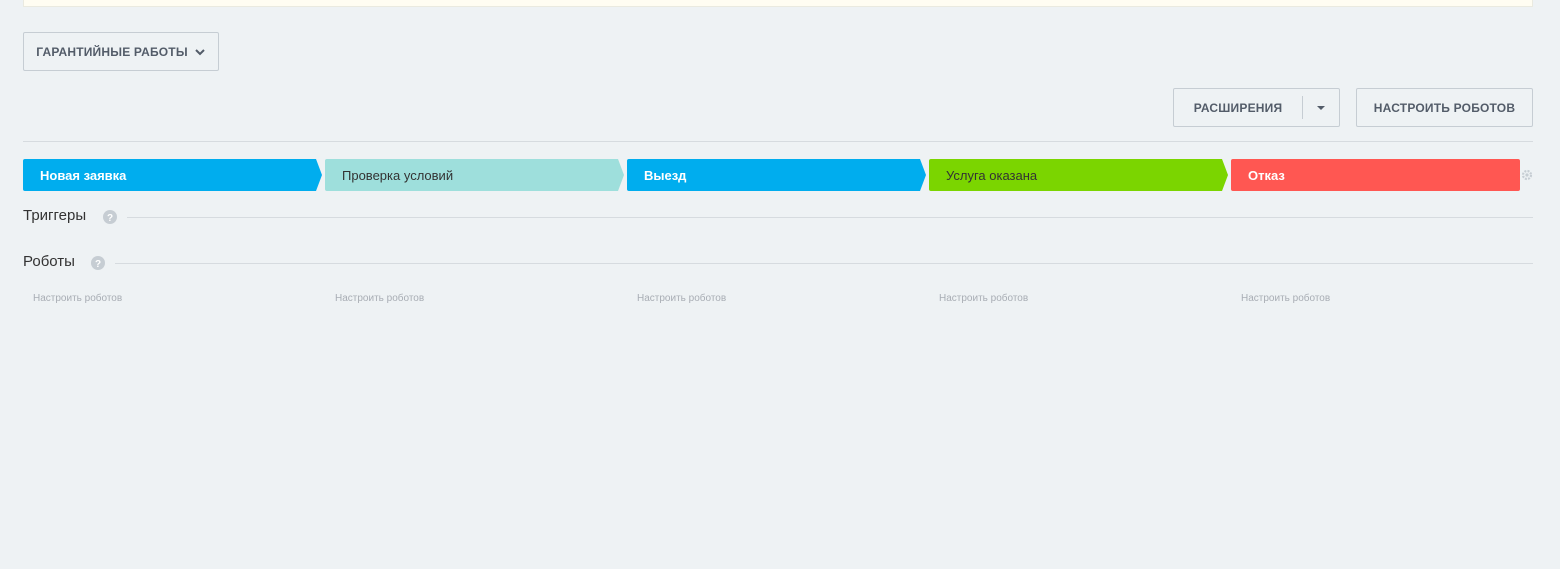 The image size is (1560, 569). What do you see at coordinates (200, 51) in the screenshot?
I see `chevron-down-icon` at bounding box center [200, 51].